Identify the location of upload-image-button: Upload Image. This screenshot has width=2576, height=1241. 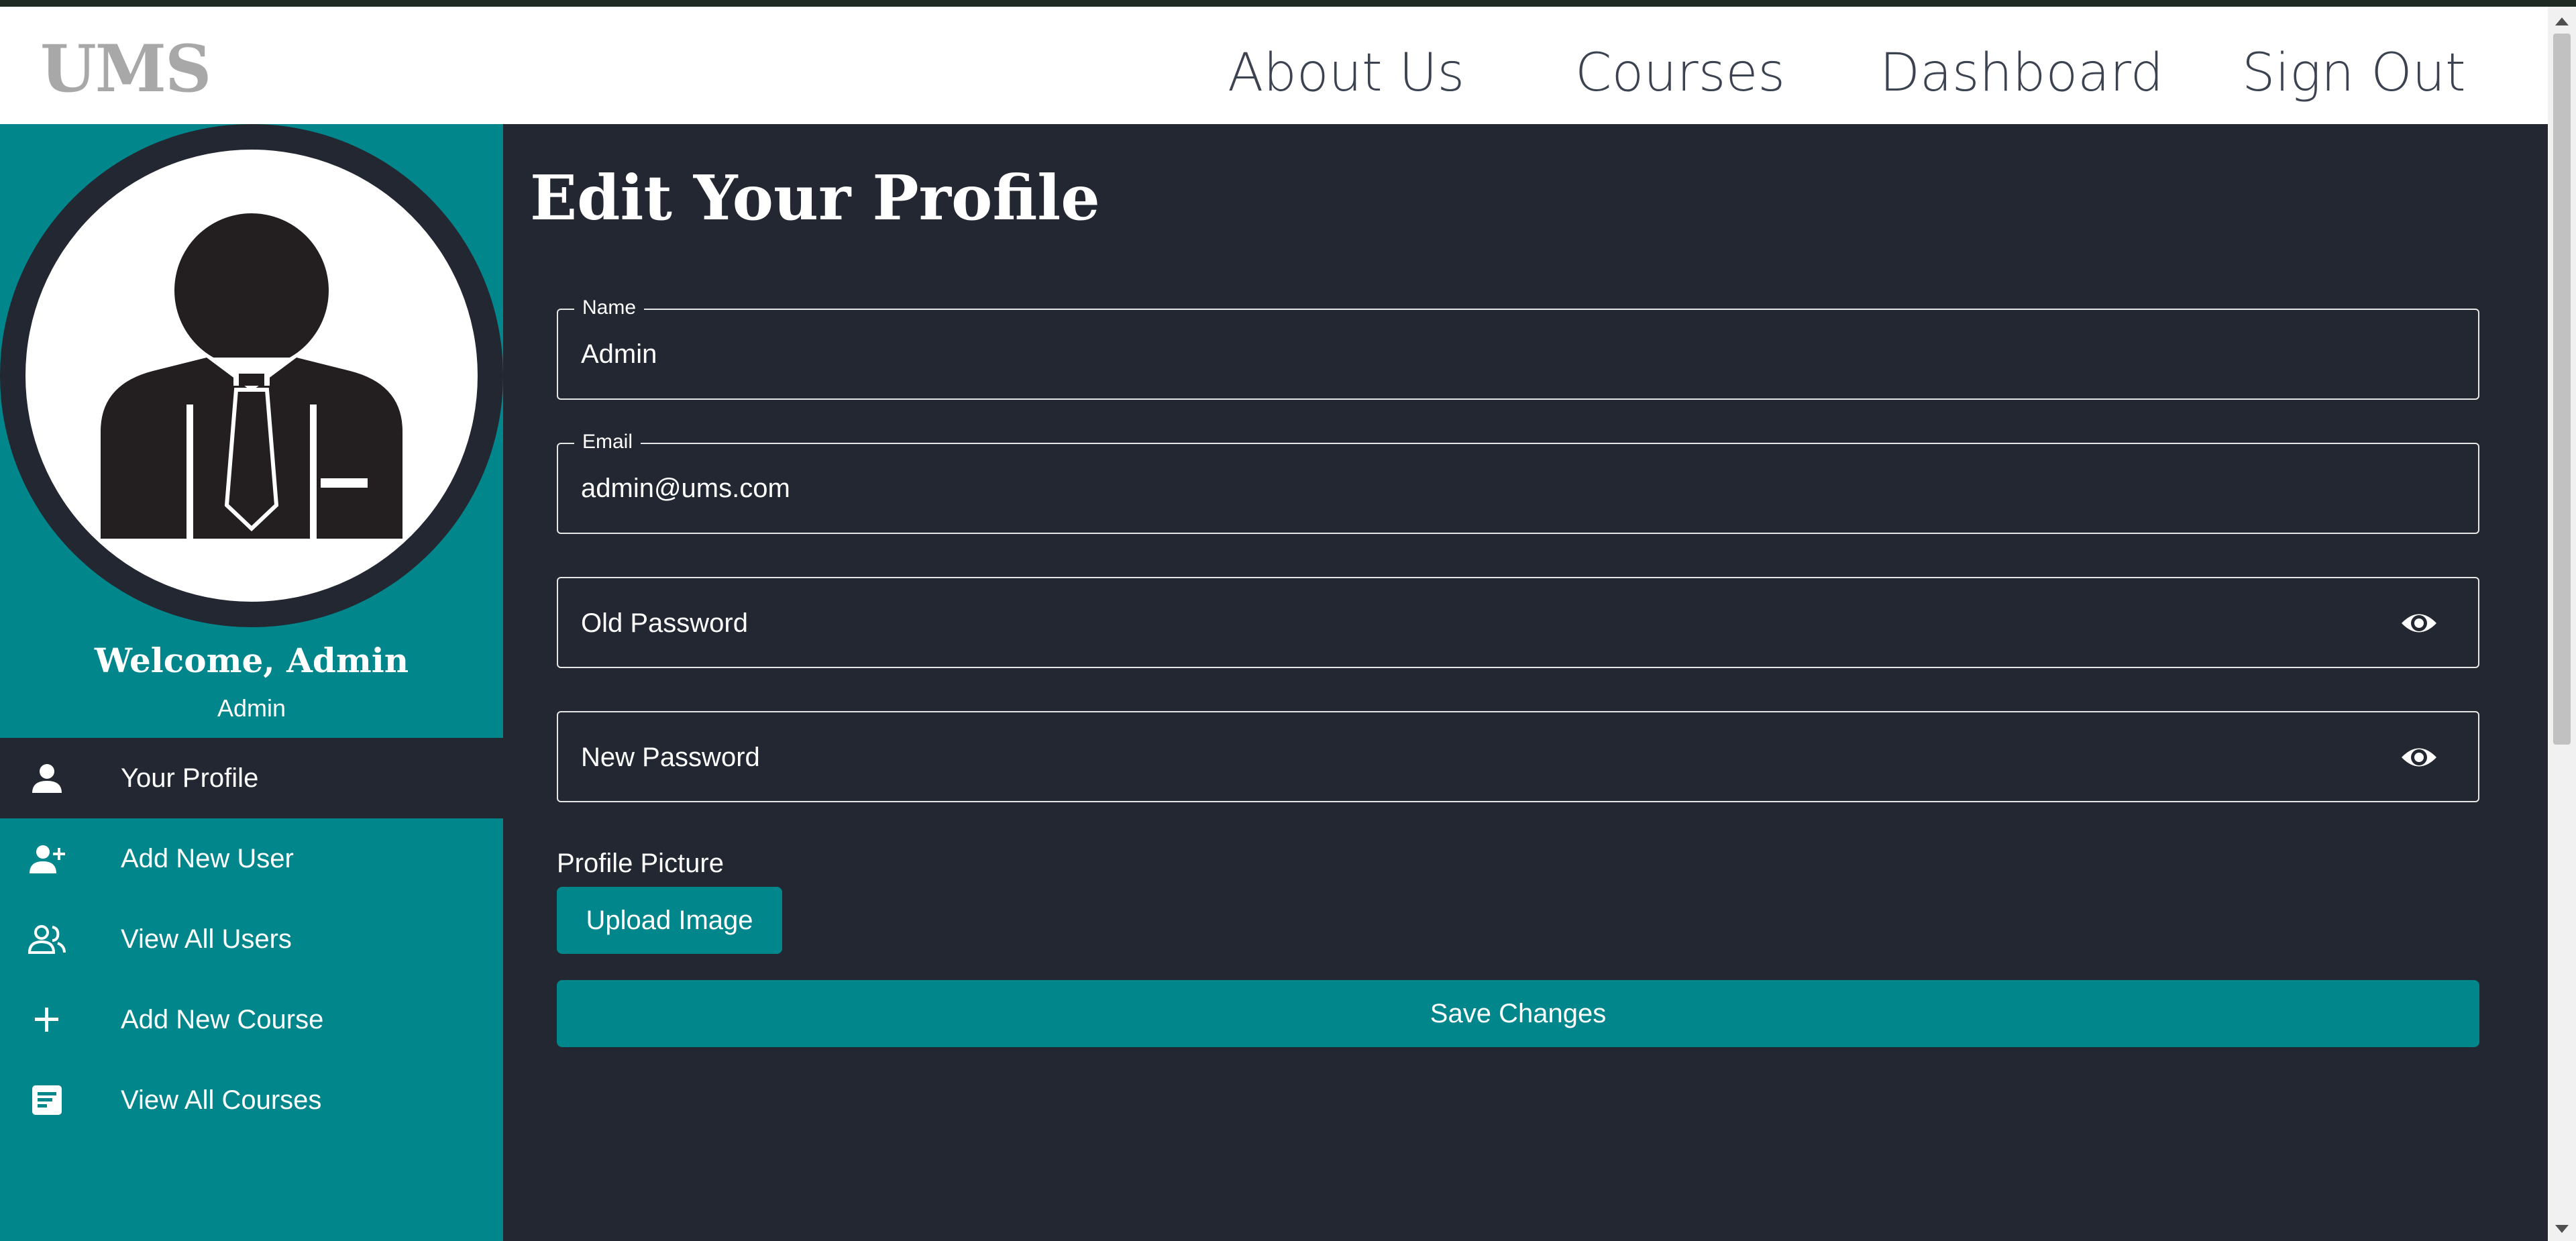
(669, 920).